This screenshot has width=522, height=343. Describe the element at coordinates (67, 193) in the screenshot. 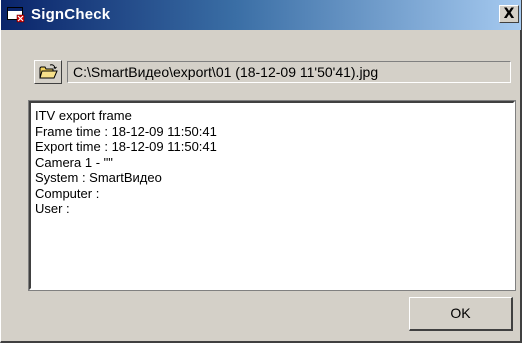

I see `info-line-computer: Computer :` at that location.